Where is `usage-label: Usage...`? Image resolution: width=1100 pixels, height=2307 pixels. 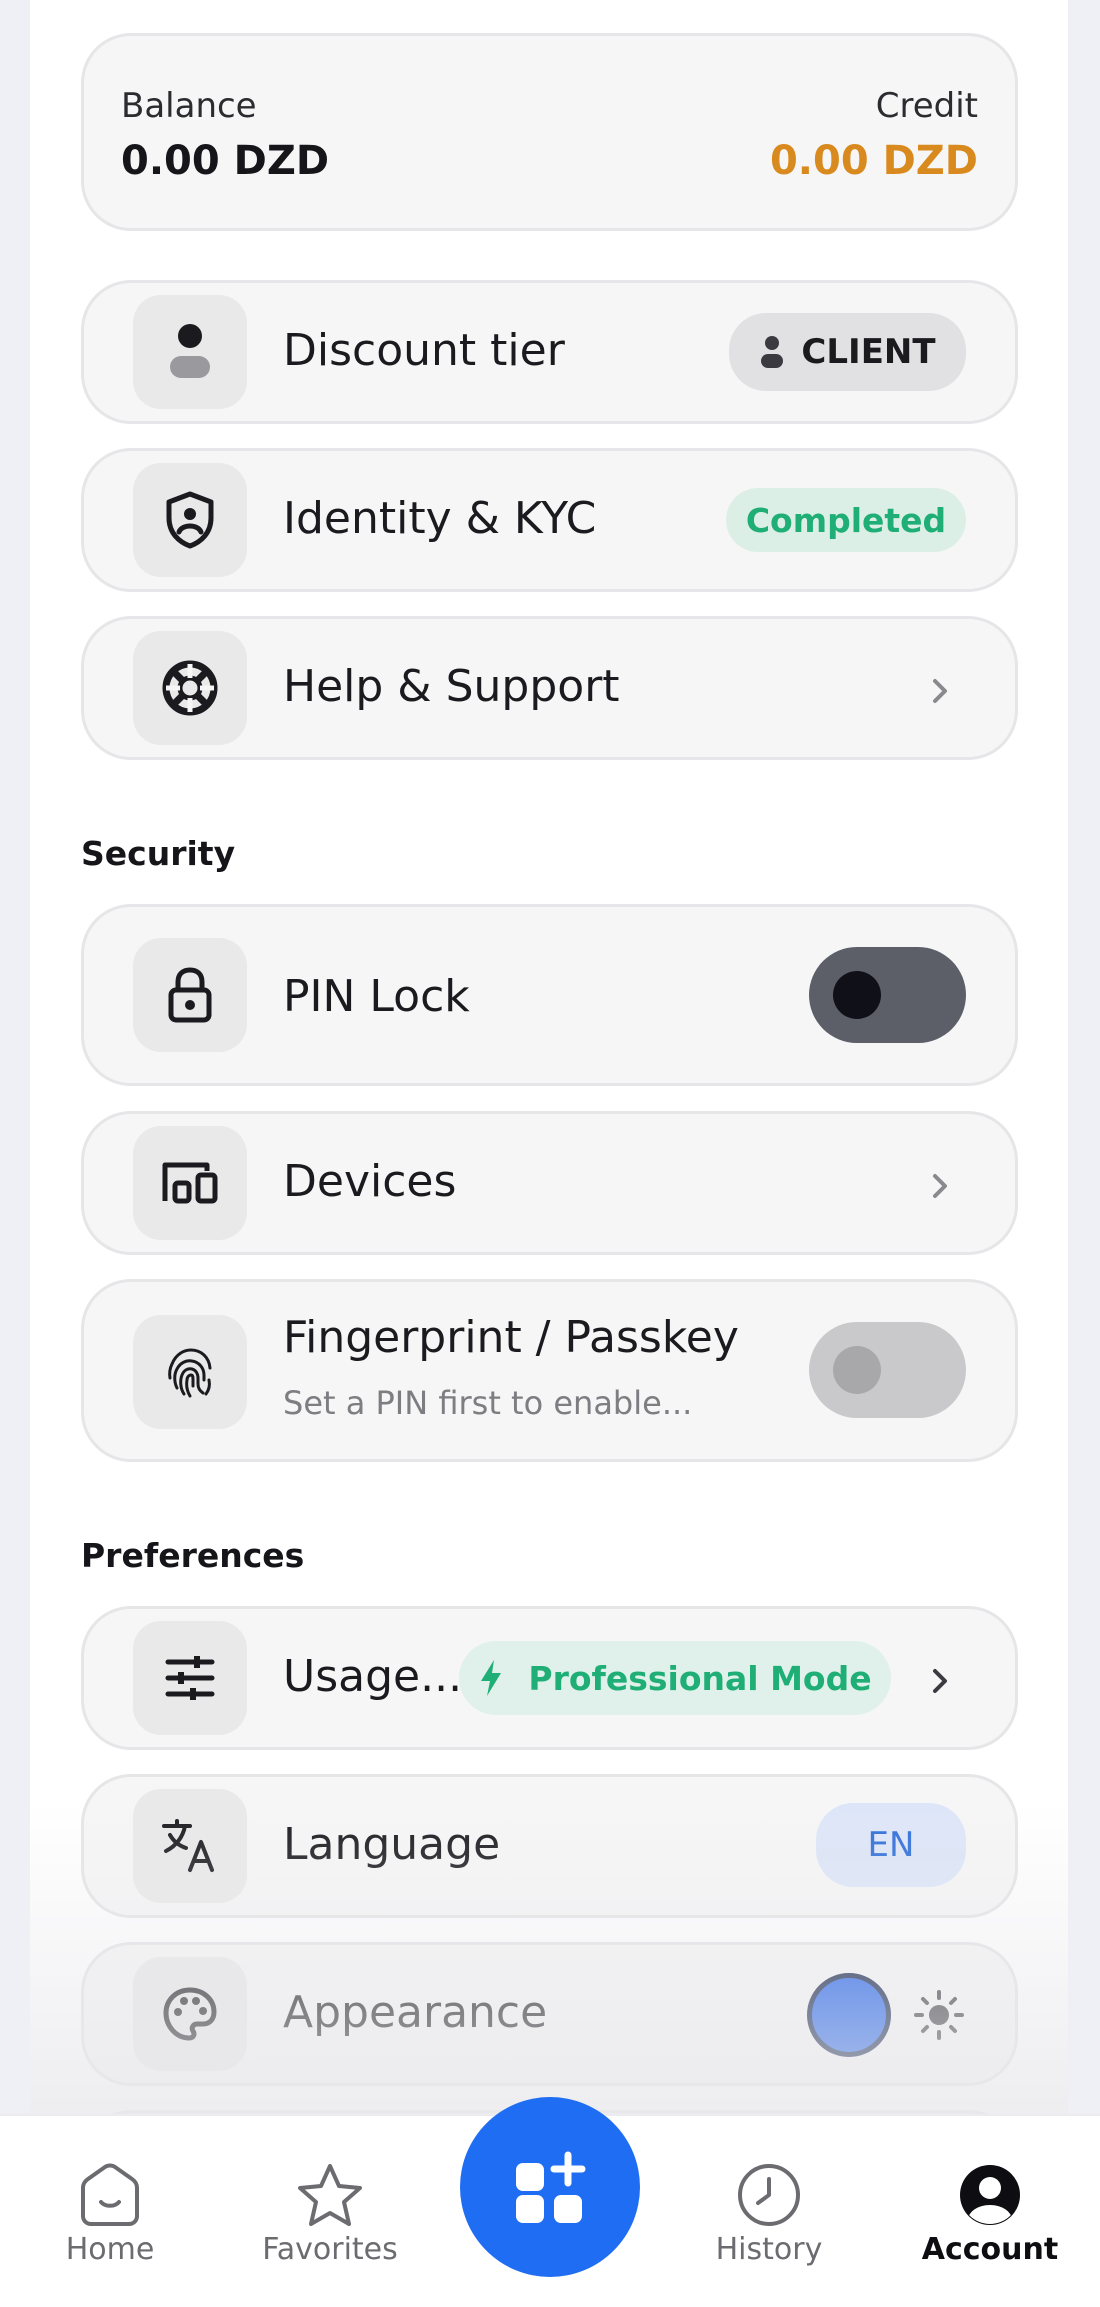 usage-label: Usage... is located at coordinates (373, 1676).